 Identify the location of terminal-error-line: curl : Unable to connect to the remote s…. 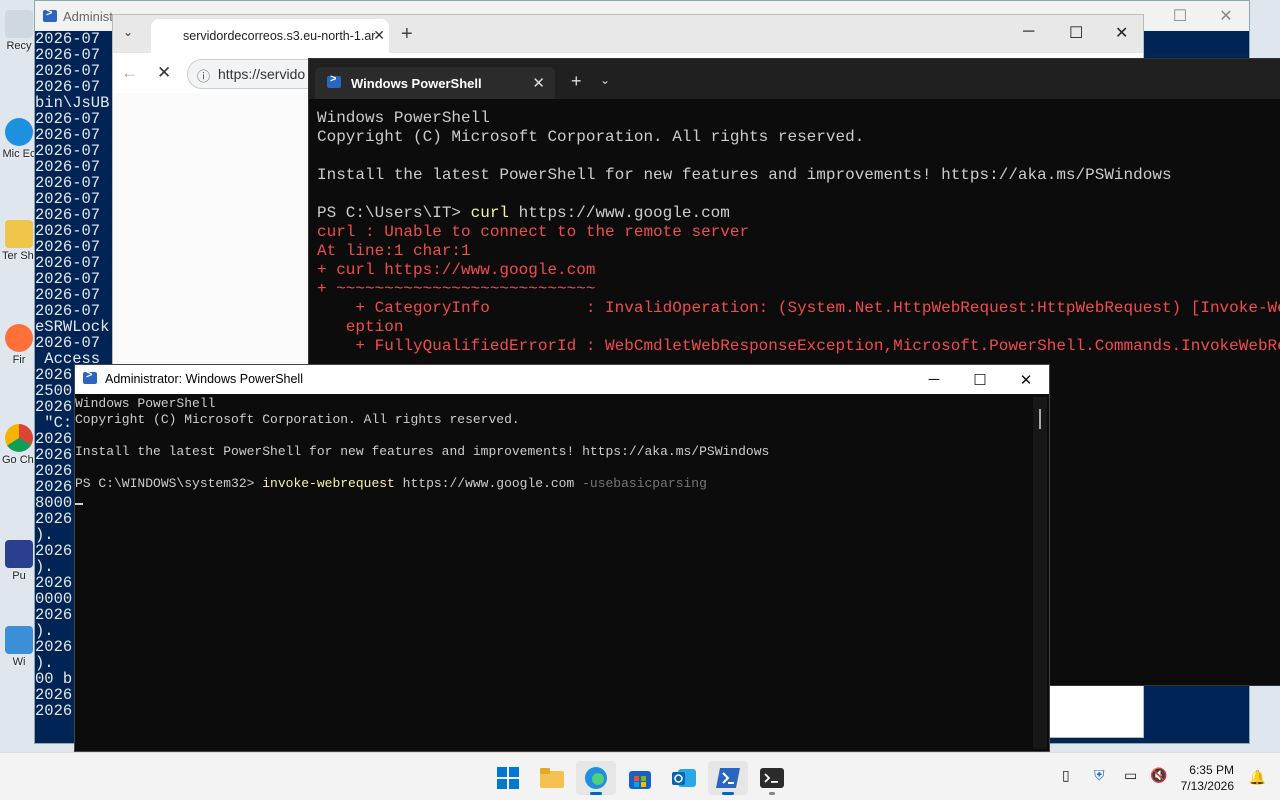
(533, 232).